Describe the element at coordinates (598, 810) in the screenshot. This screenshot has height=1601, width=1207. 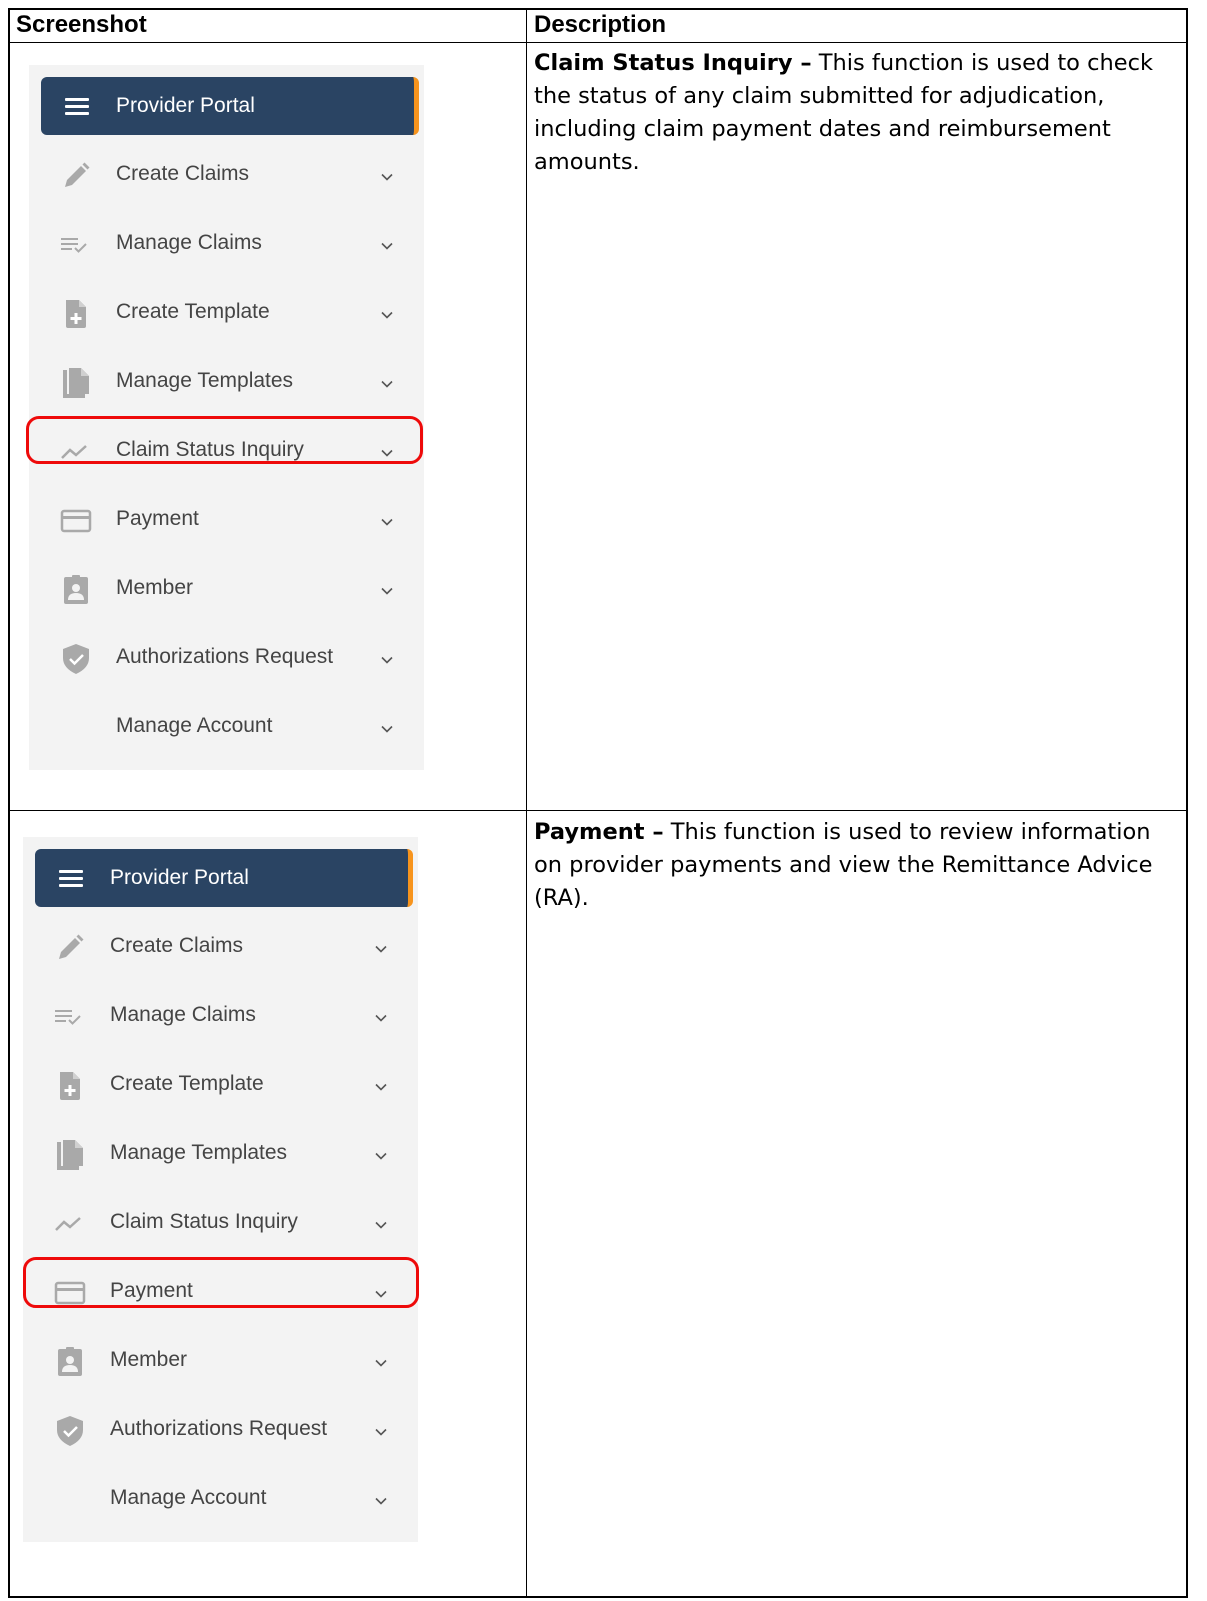
I see `table-row-divider` at that location.